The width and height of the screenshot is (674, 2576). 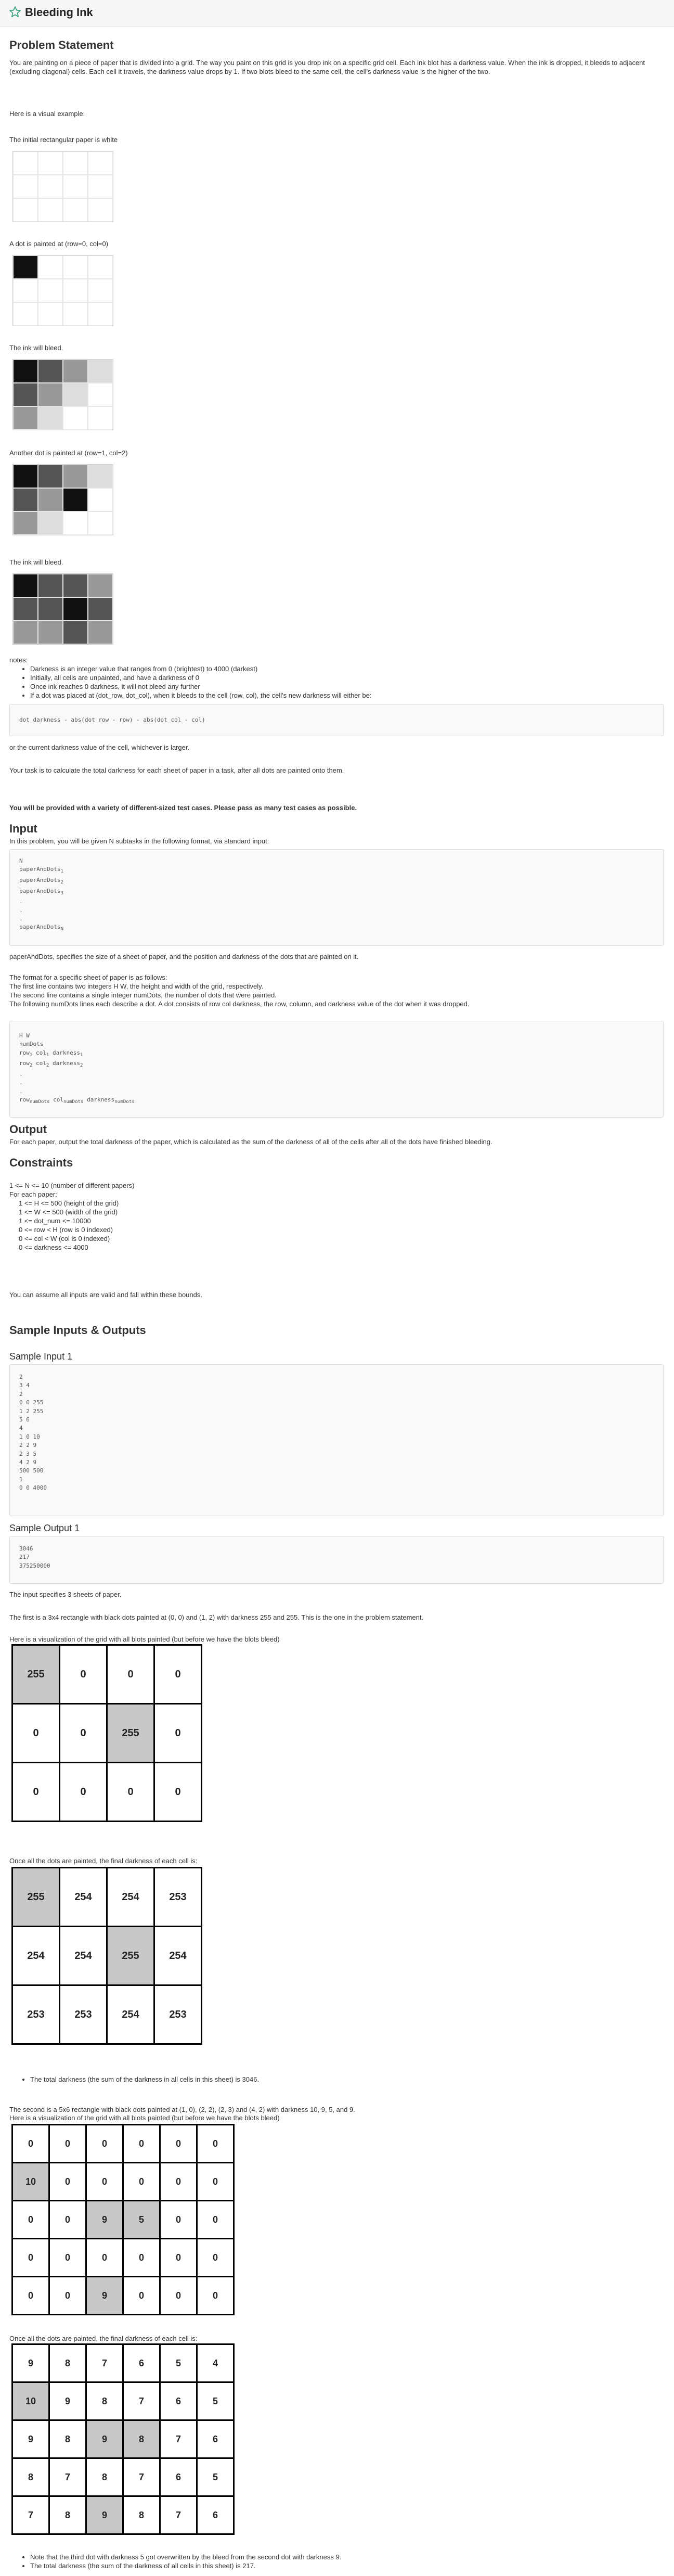 I want to click on grid-row: 987654, so click(x=123, y=2363).